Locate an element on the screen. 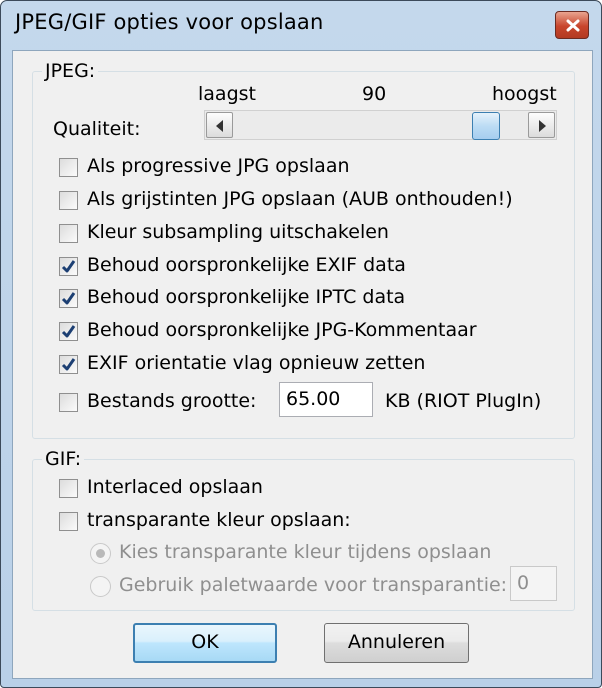 This screenshot has width=602, height=688. iptc-checkbox is located at coordinates (68, 298).